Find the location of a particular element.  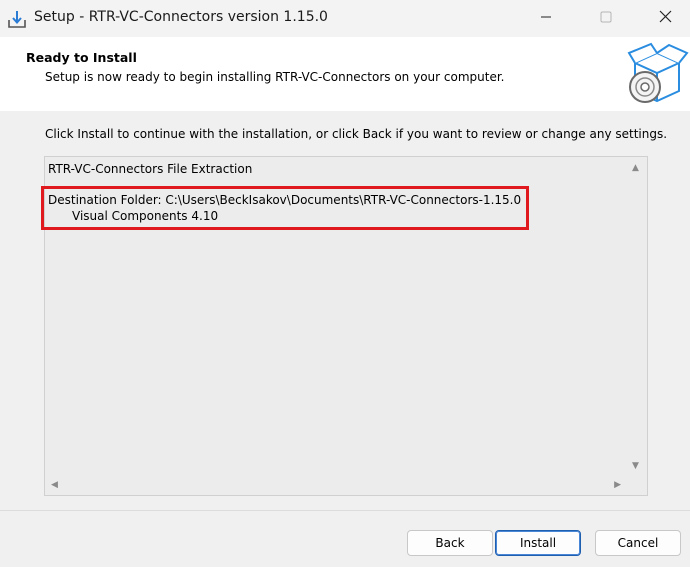

scroll-up-icon: ▲ is located at coordinates (635, 168).